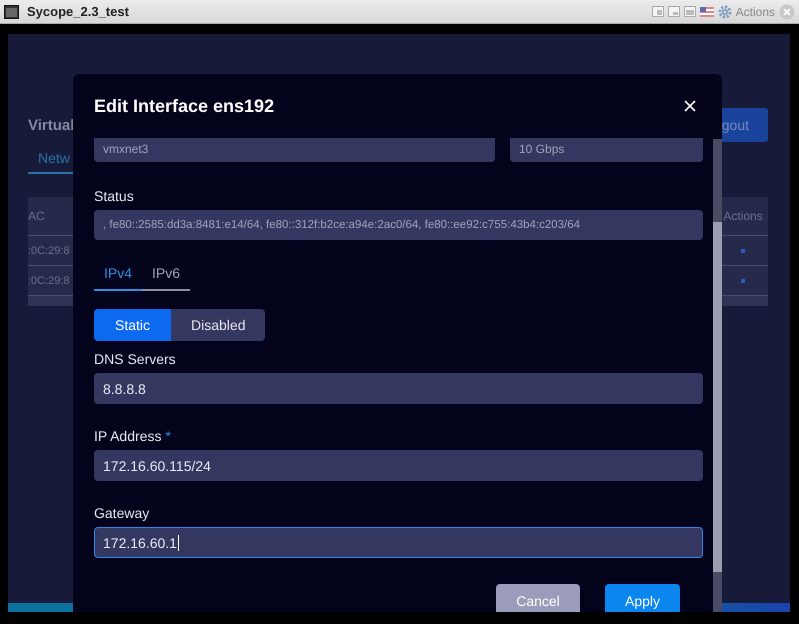  What do you see at coordinates (398, 465) in the screenshot?
I see `input-field: 172.16.60.115/24` at bounding box center [398, 465].